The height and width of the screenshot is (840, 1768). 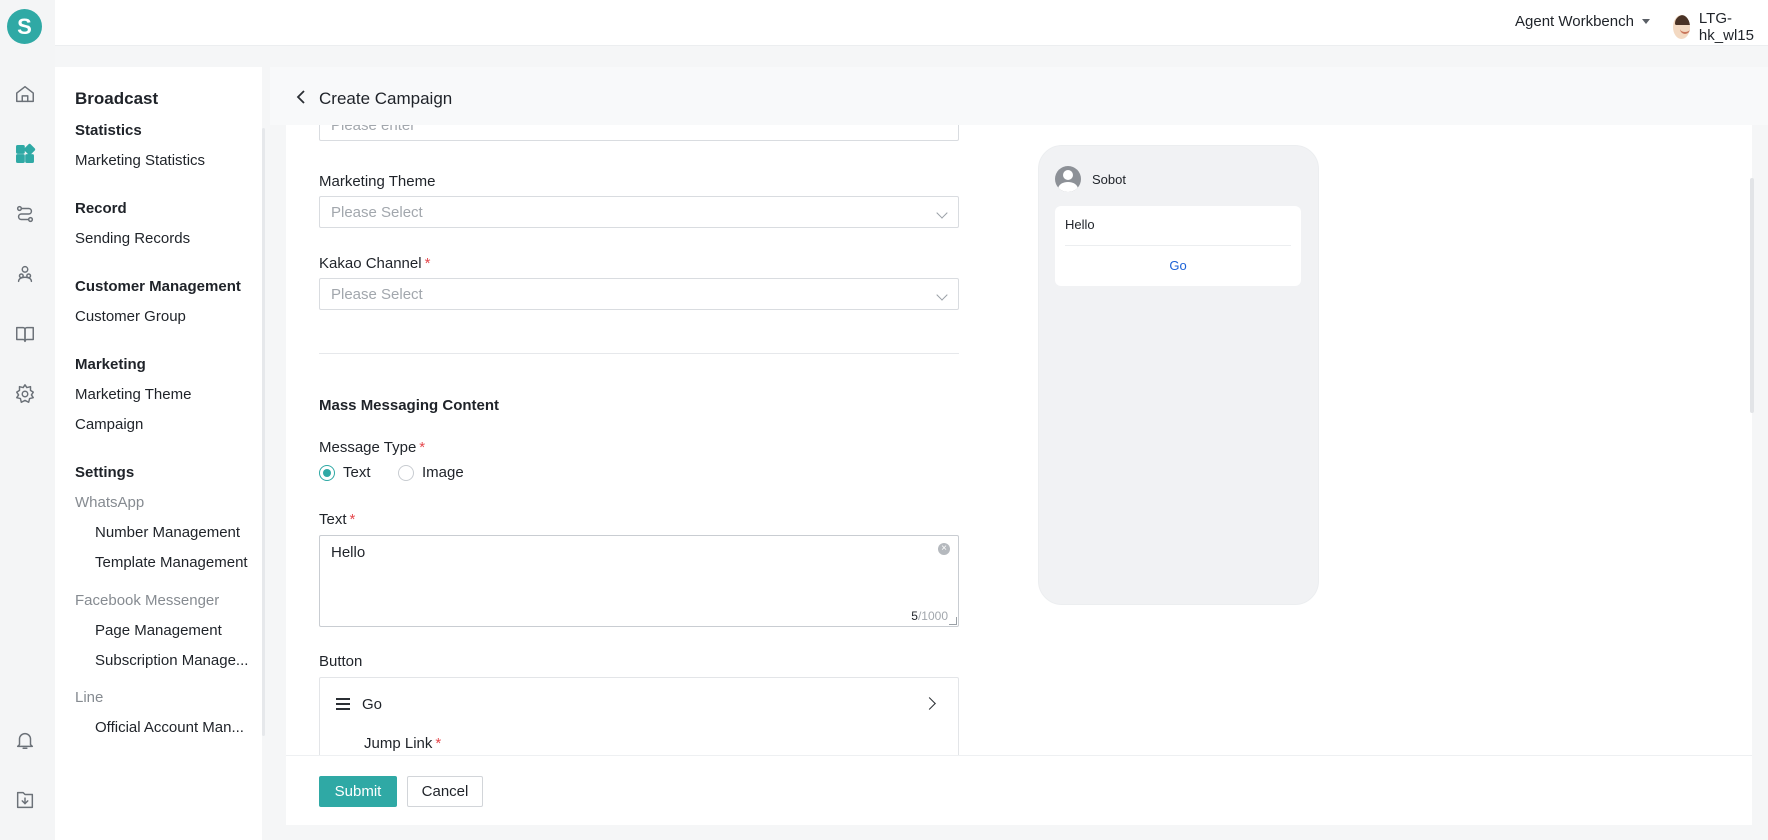 I want to click on char-max: /1000, so click(x=932, y=616).